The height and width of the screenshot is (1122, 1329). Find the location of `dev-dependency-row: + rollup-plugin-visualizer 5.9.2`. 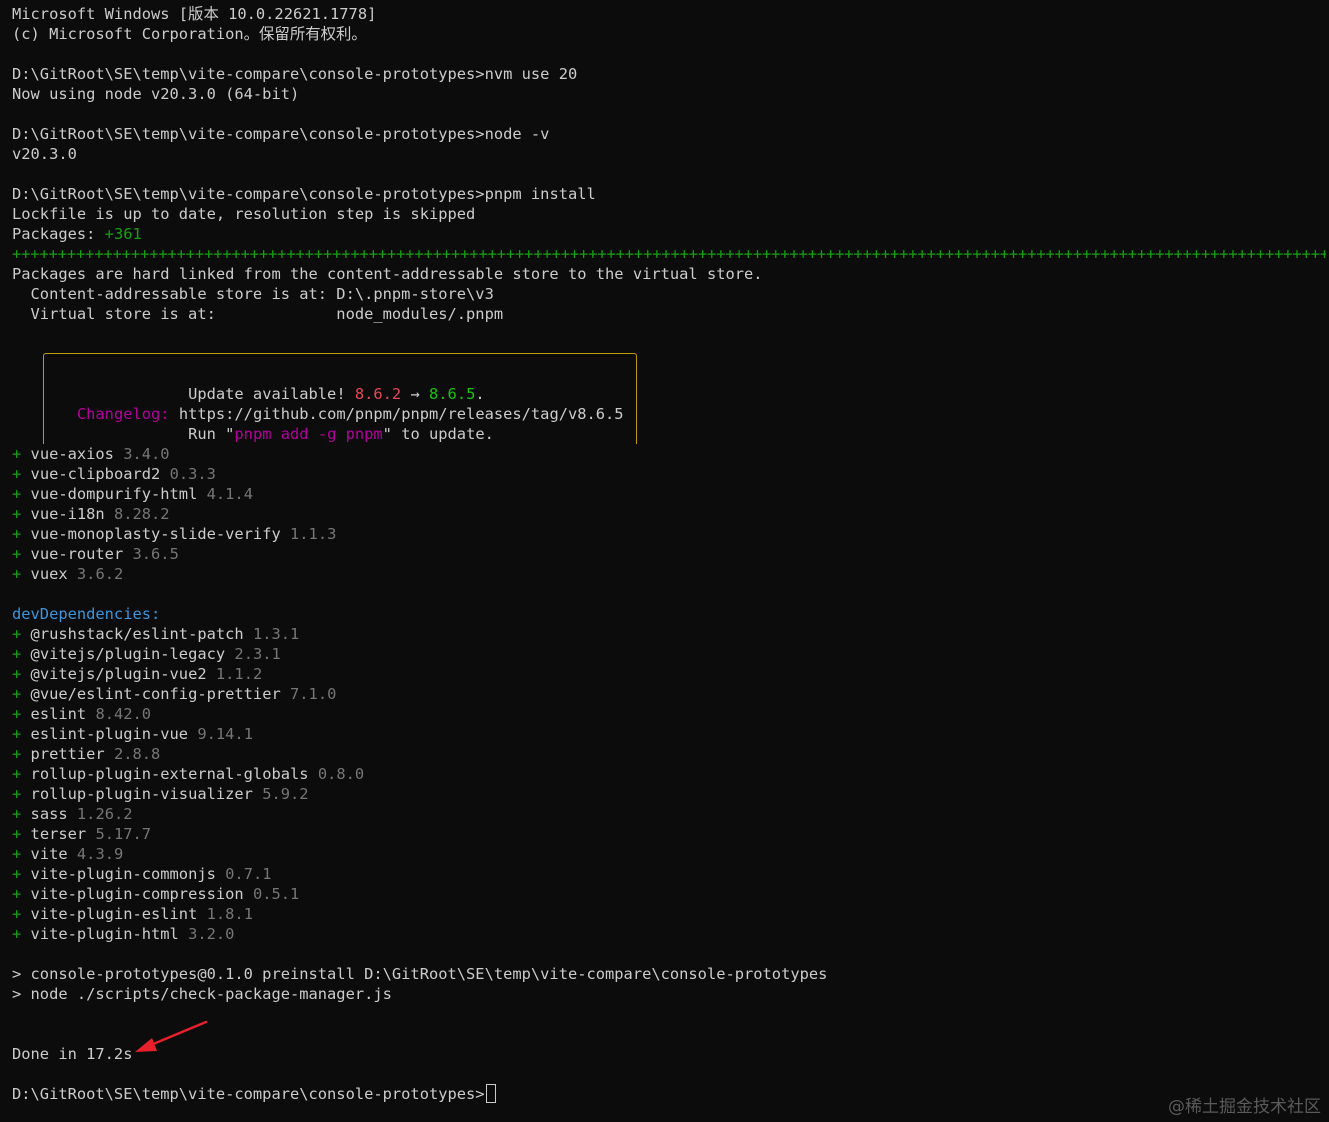

dev-dependency-row: + rollup-plugin-visualizer 5.9.2 is located at coordinates (669, 794).